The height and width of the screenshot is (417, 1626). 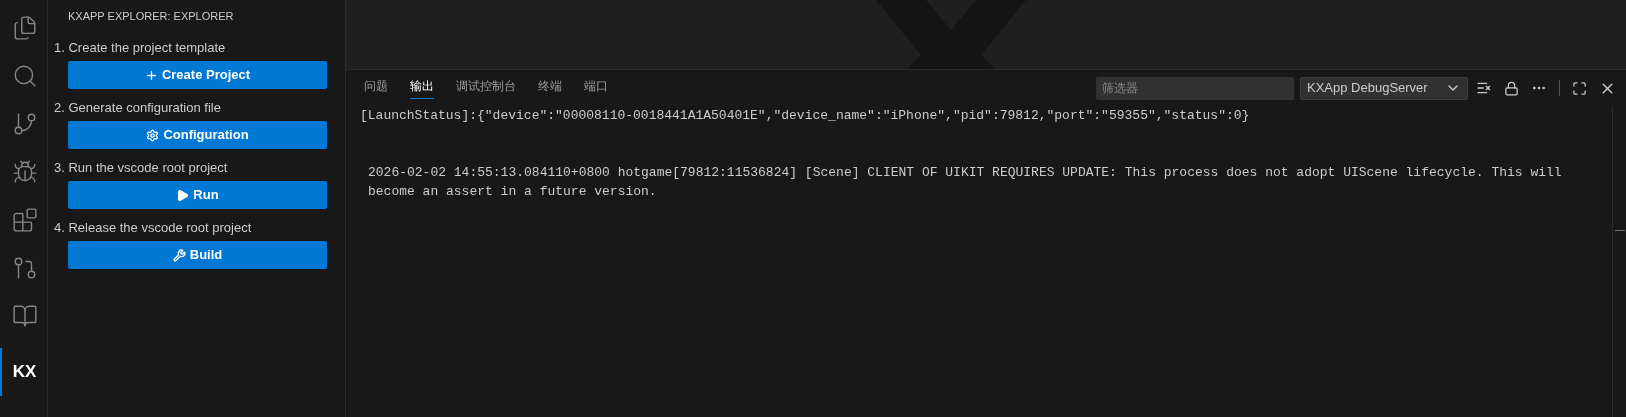 I want to click on play-icon, so click(x=183, y=195).